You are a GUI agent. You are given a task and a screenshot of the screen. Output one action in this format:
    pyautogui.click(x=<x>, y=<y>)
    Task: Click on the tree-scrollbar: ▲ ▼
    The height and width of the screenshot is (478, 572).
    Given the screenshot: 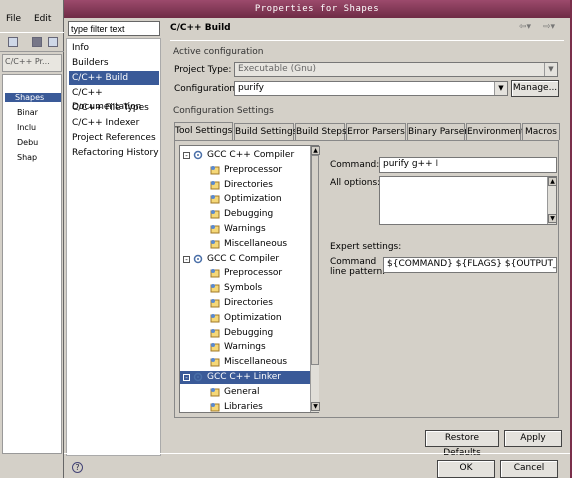 What is the action you would take?
    pyautogui.click(x=315, y=279)
    